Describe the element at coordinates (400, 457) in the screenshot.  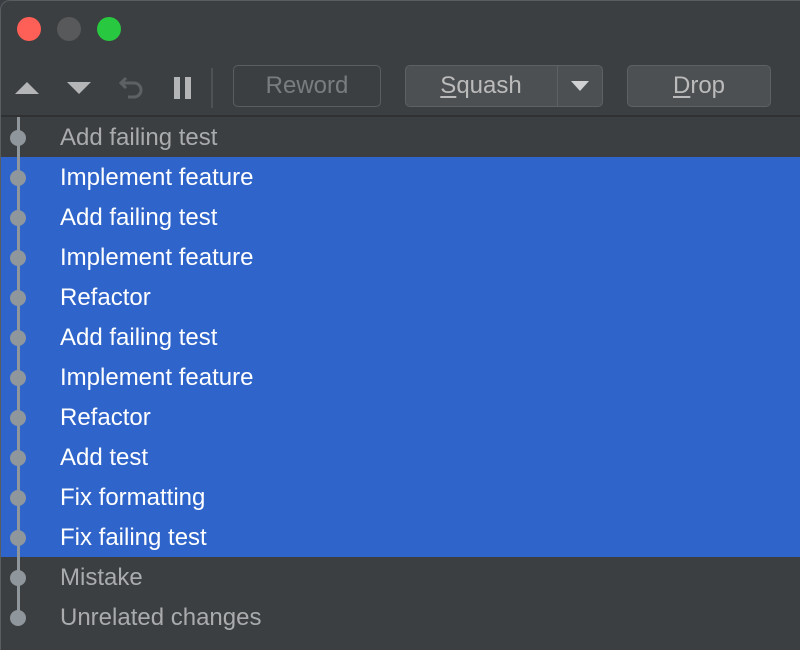
I see `commit-row: Add test` at that location.